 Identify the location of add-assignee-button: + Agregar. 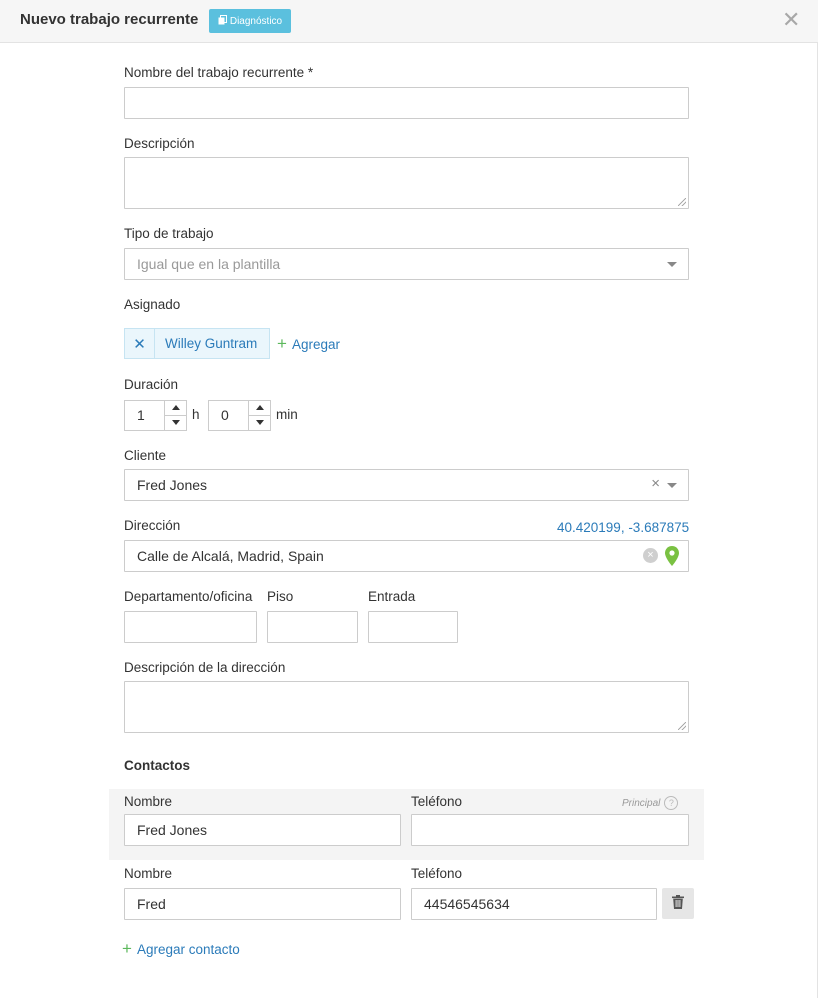
(308, 344).